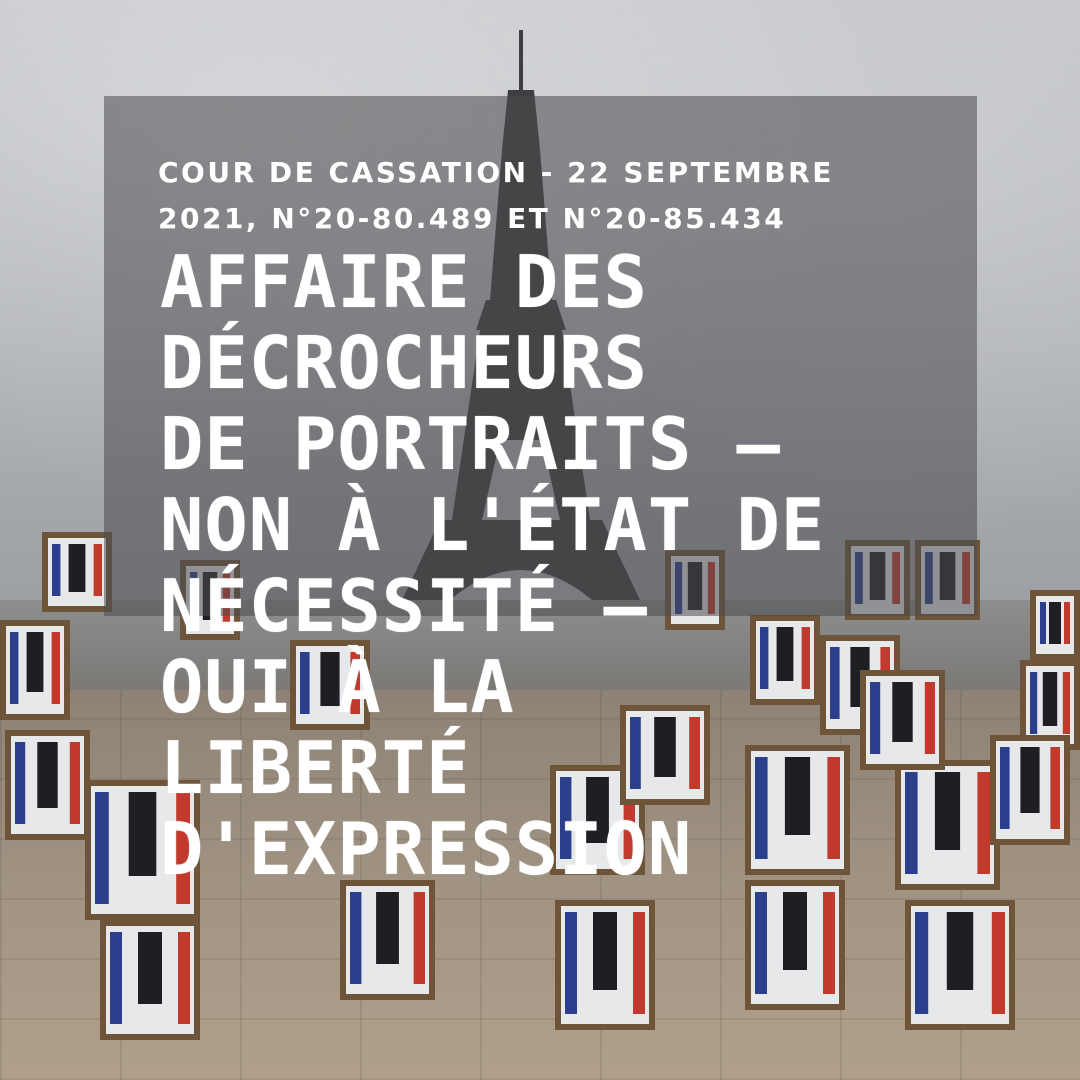 The height and width of the screenshot is (1080, 1080). Describe the element at coordinates (404, 606) in the screenshot. I see `headline-line: NÉCESSITÉ –` at that location.